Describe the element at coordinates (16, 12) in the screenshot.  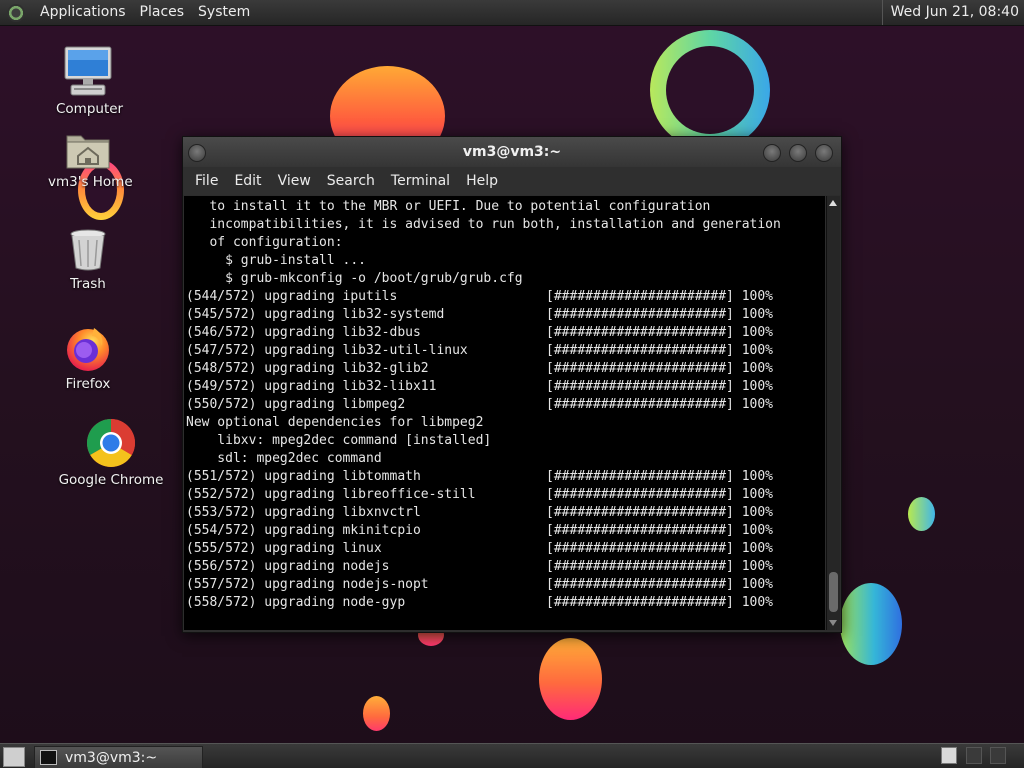
I see `distro-logo-icon` at that location.